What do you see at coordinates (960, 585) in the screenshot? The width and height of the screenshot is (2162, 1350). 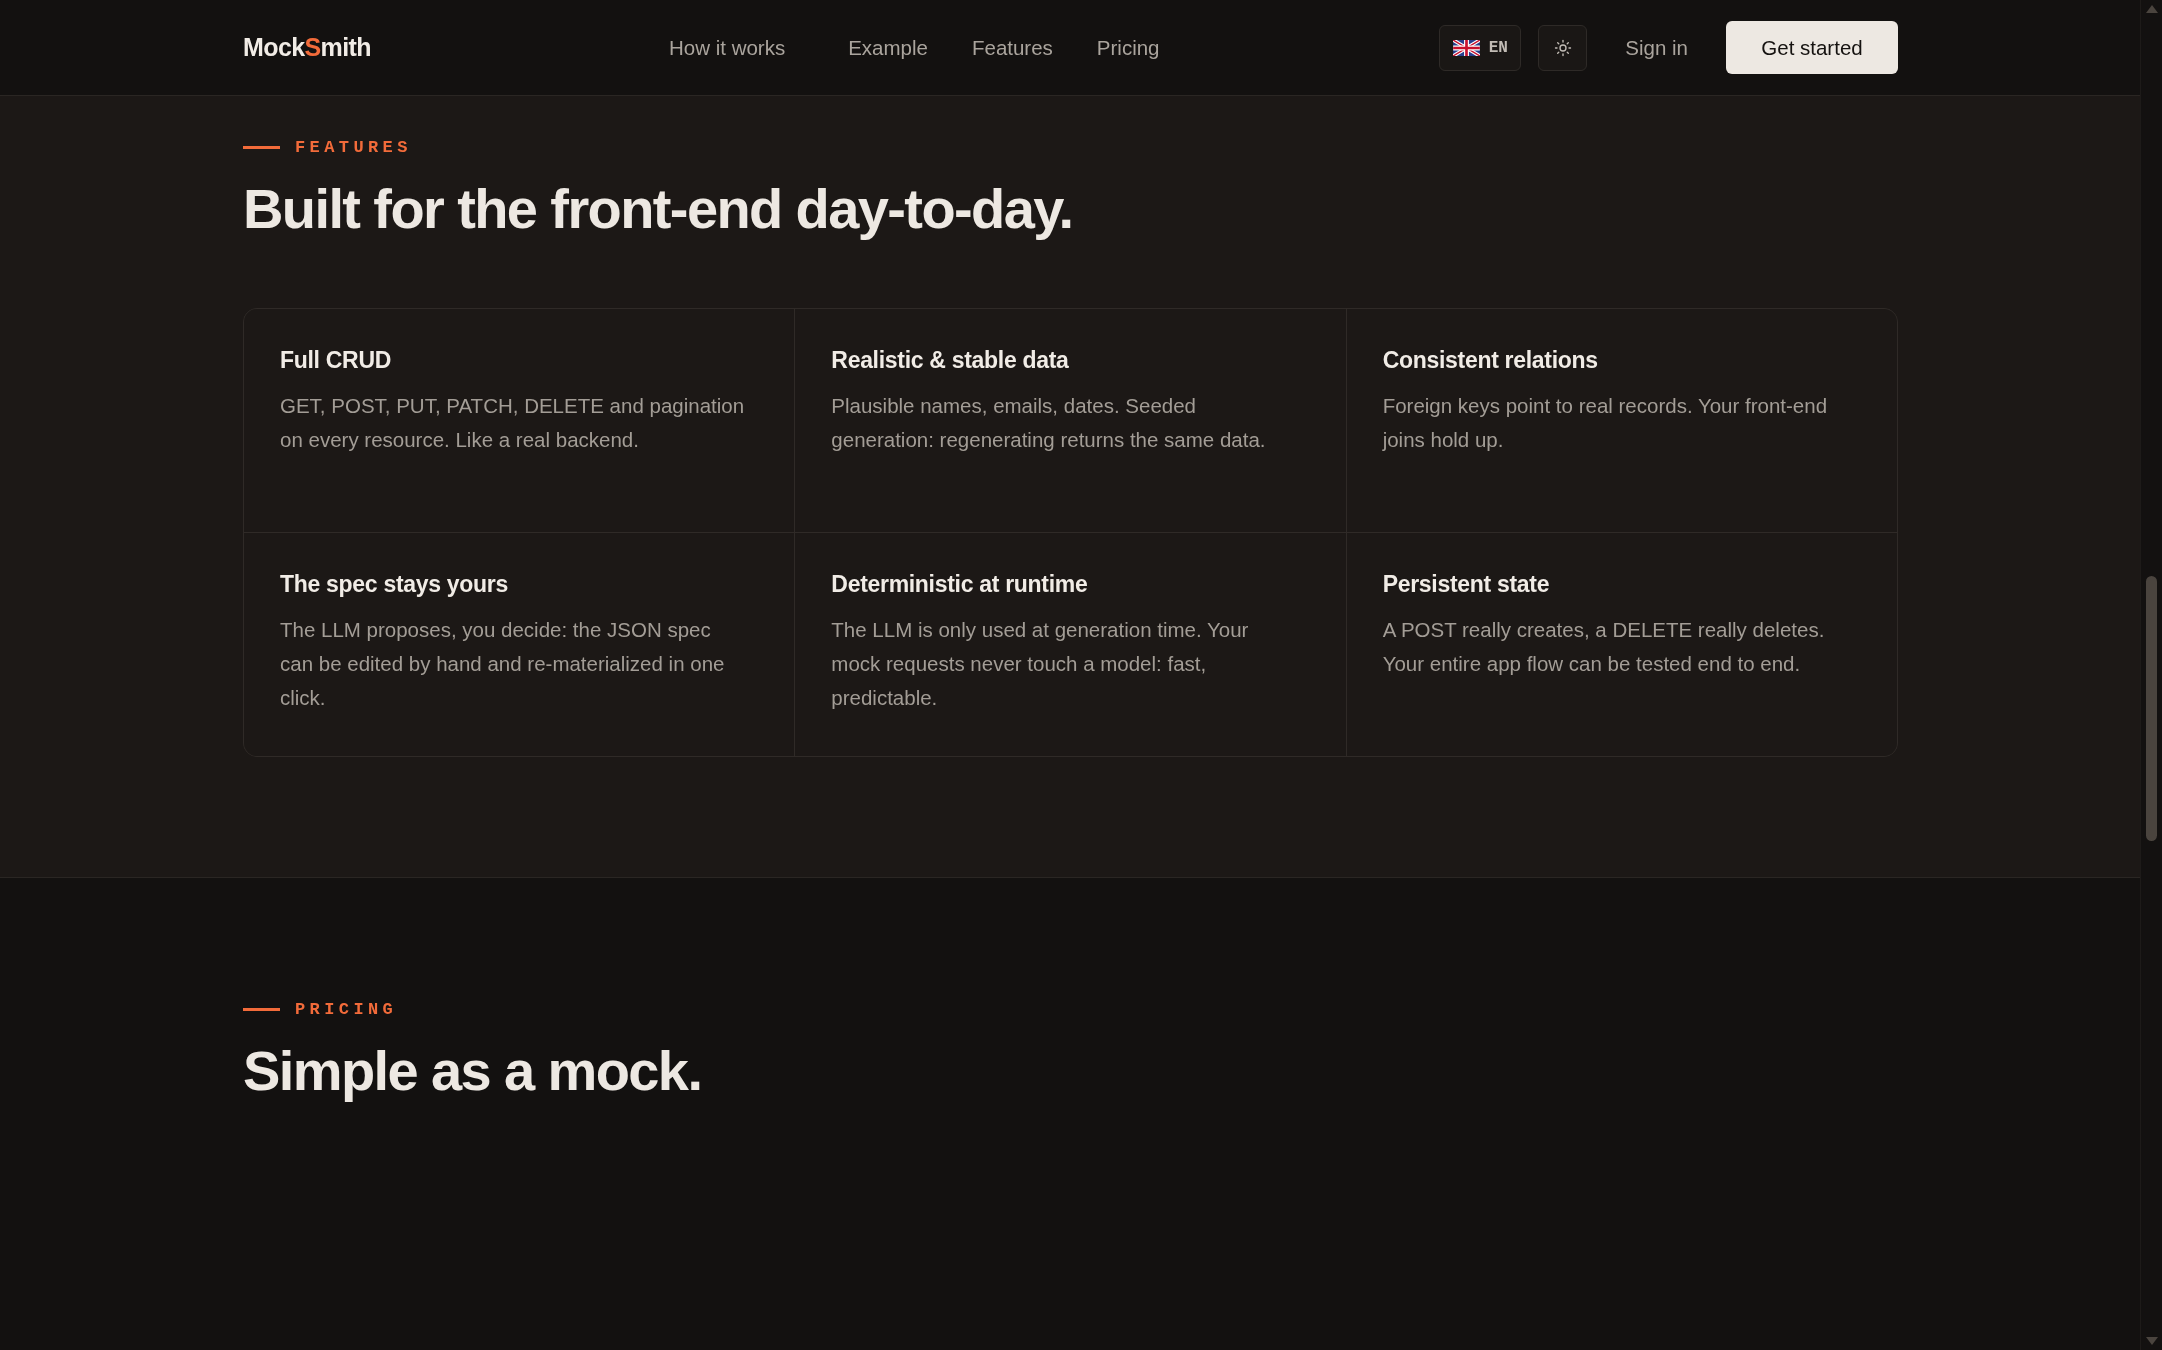 I see `feature-title: Deterministic at runtime` at bounding box center [960, 585].